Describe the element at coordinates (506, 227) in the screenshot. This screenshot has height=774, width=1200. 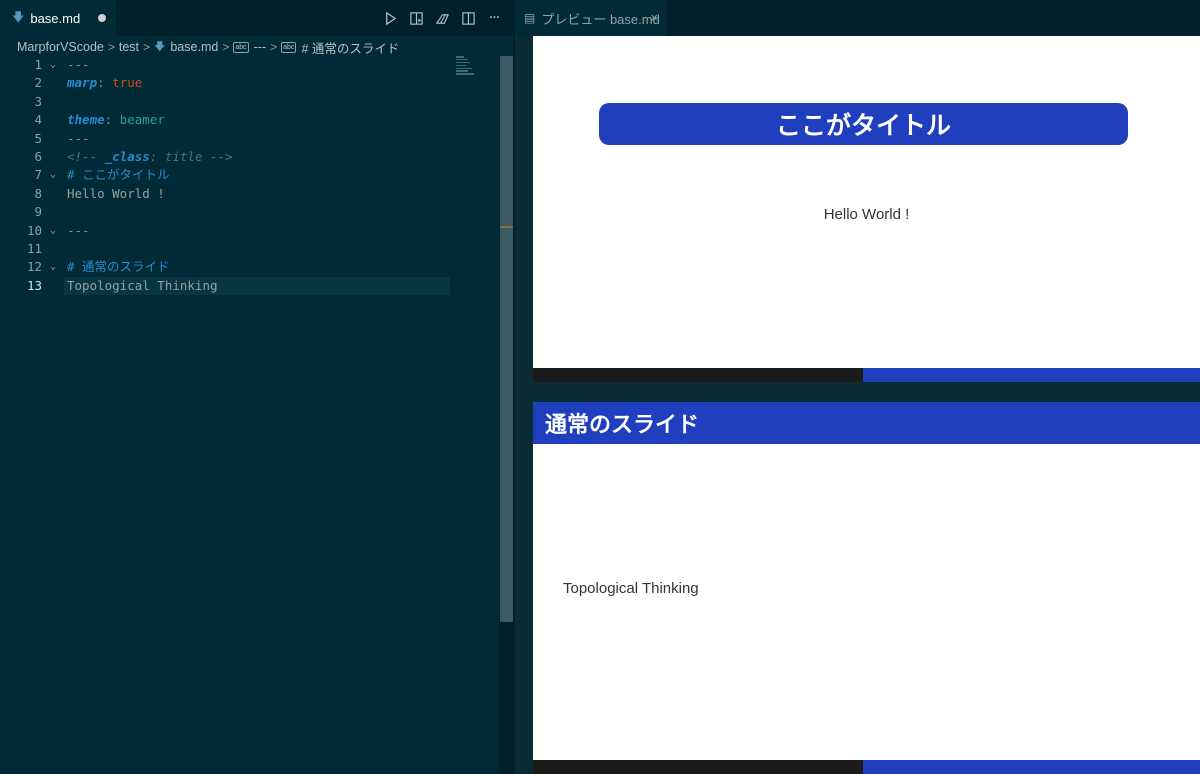
I see `scrollbar-cursor-marker` at that location.